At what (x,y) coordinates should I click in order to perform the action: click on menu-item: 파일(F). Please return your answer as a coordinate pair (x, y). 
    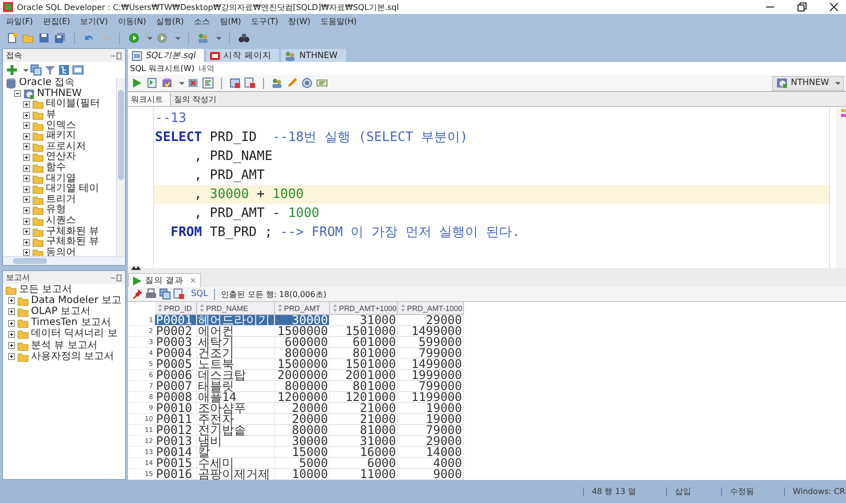
    Looking at the image, I should click on (19, 21).